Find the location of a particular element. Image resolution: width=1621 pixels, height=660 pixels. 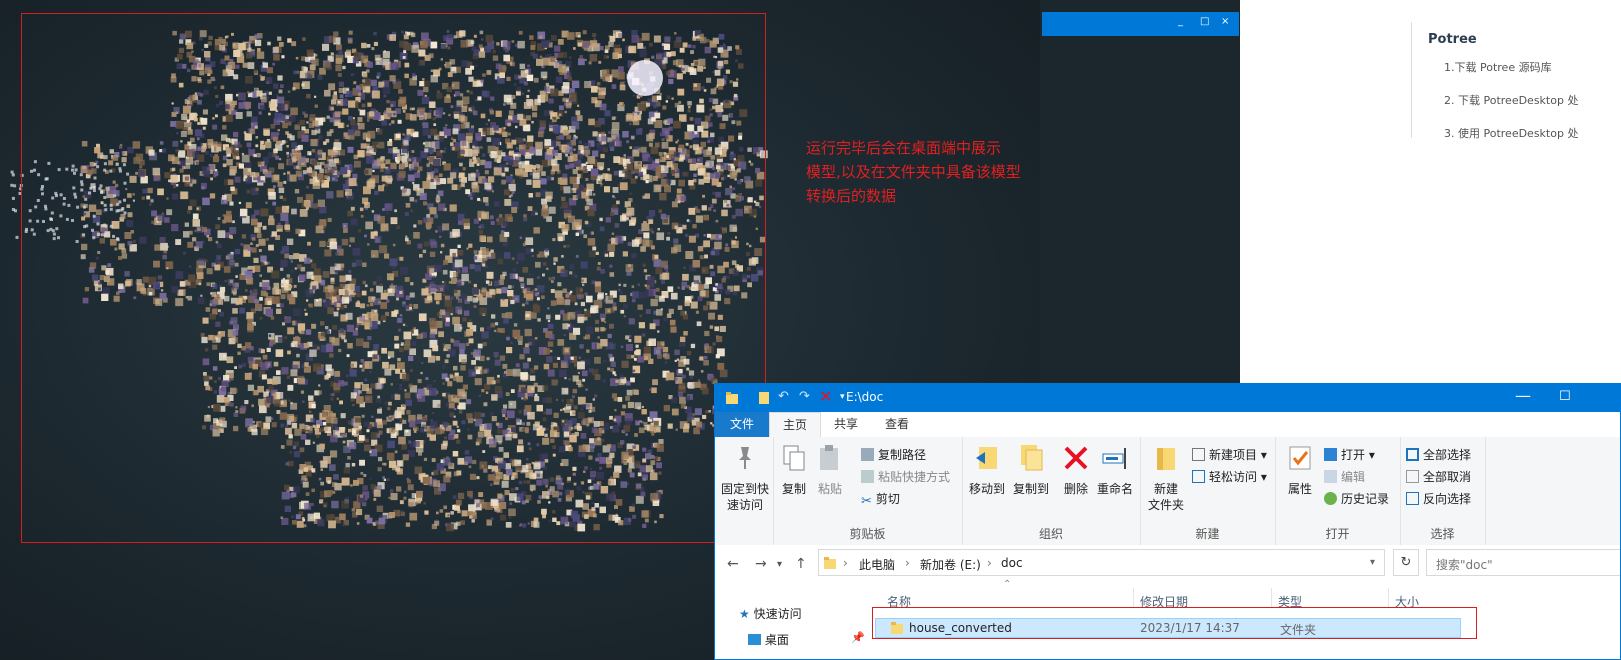

new-folder-label-1: 新建 is located at coordinates (1165, 489).